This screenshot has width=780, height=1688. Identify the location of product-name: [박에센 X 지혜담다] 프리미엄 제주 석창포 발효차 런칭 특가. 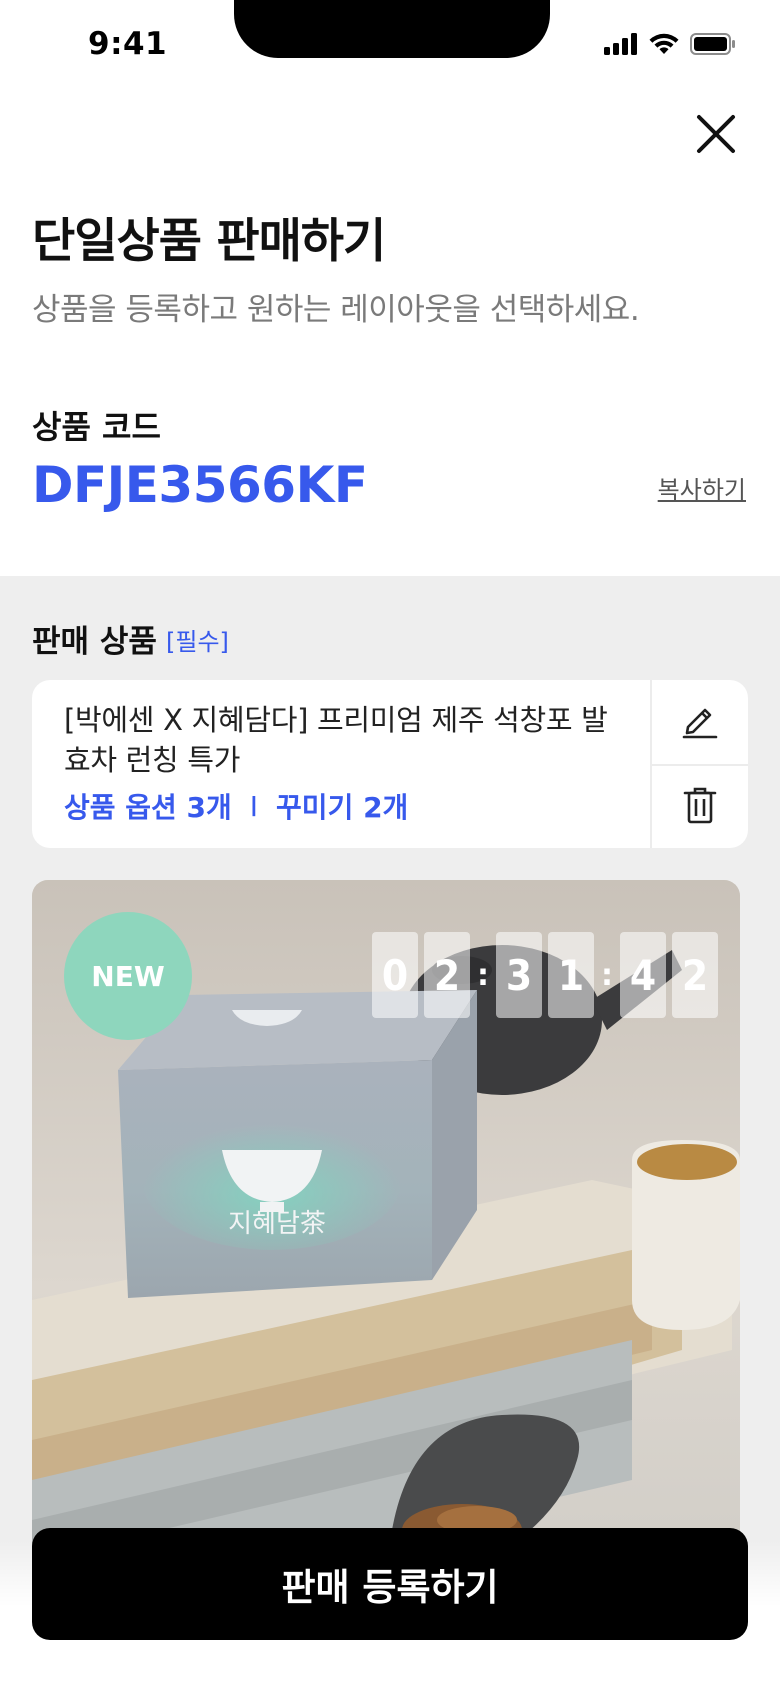
(336, 740).